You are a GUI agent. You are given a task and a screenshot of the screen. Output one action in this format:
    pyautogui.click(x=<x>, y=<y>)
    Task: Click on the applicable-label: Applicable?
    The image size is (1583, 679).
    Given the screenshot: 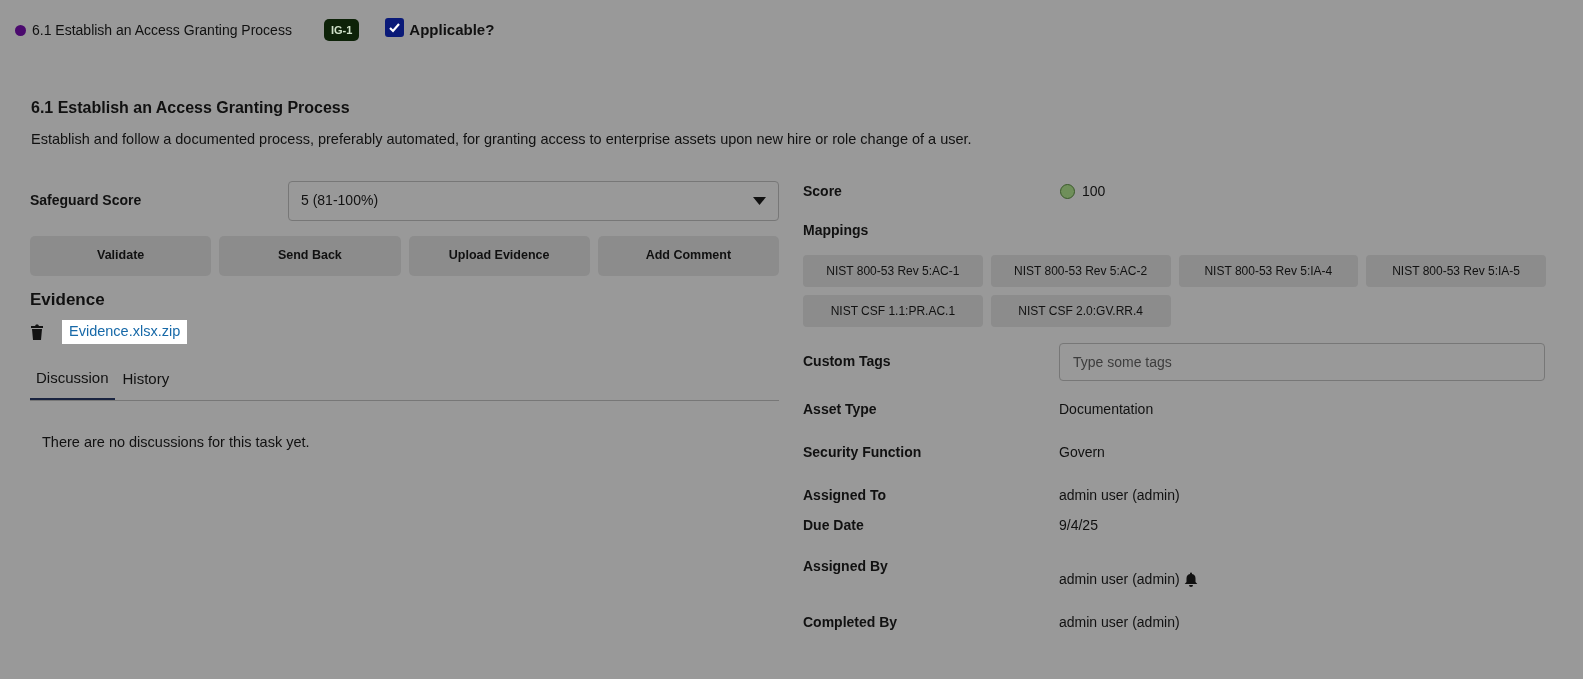 What is the action you would take?
    pyautogui.click(x=452, y=29)
    